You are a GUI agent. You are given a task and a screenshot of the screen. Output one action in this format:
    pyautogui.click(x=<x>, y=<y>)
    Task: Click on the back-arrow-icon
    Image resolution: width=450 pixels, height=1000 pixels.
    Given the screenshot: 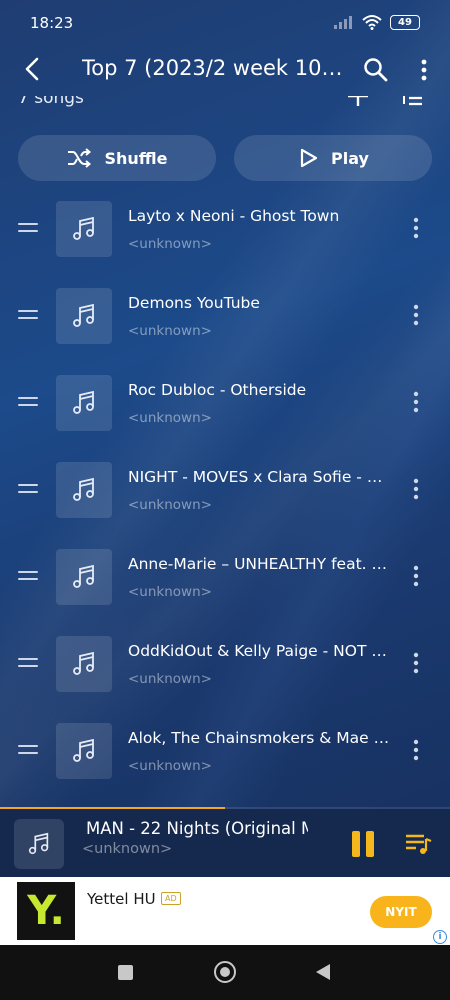 What is the action you would take?
    pyautogui.click(x=33, y=69)
    